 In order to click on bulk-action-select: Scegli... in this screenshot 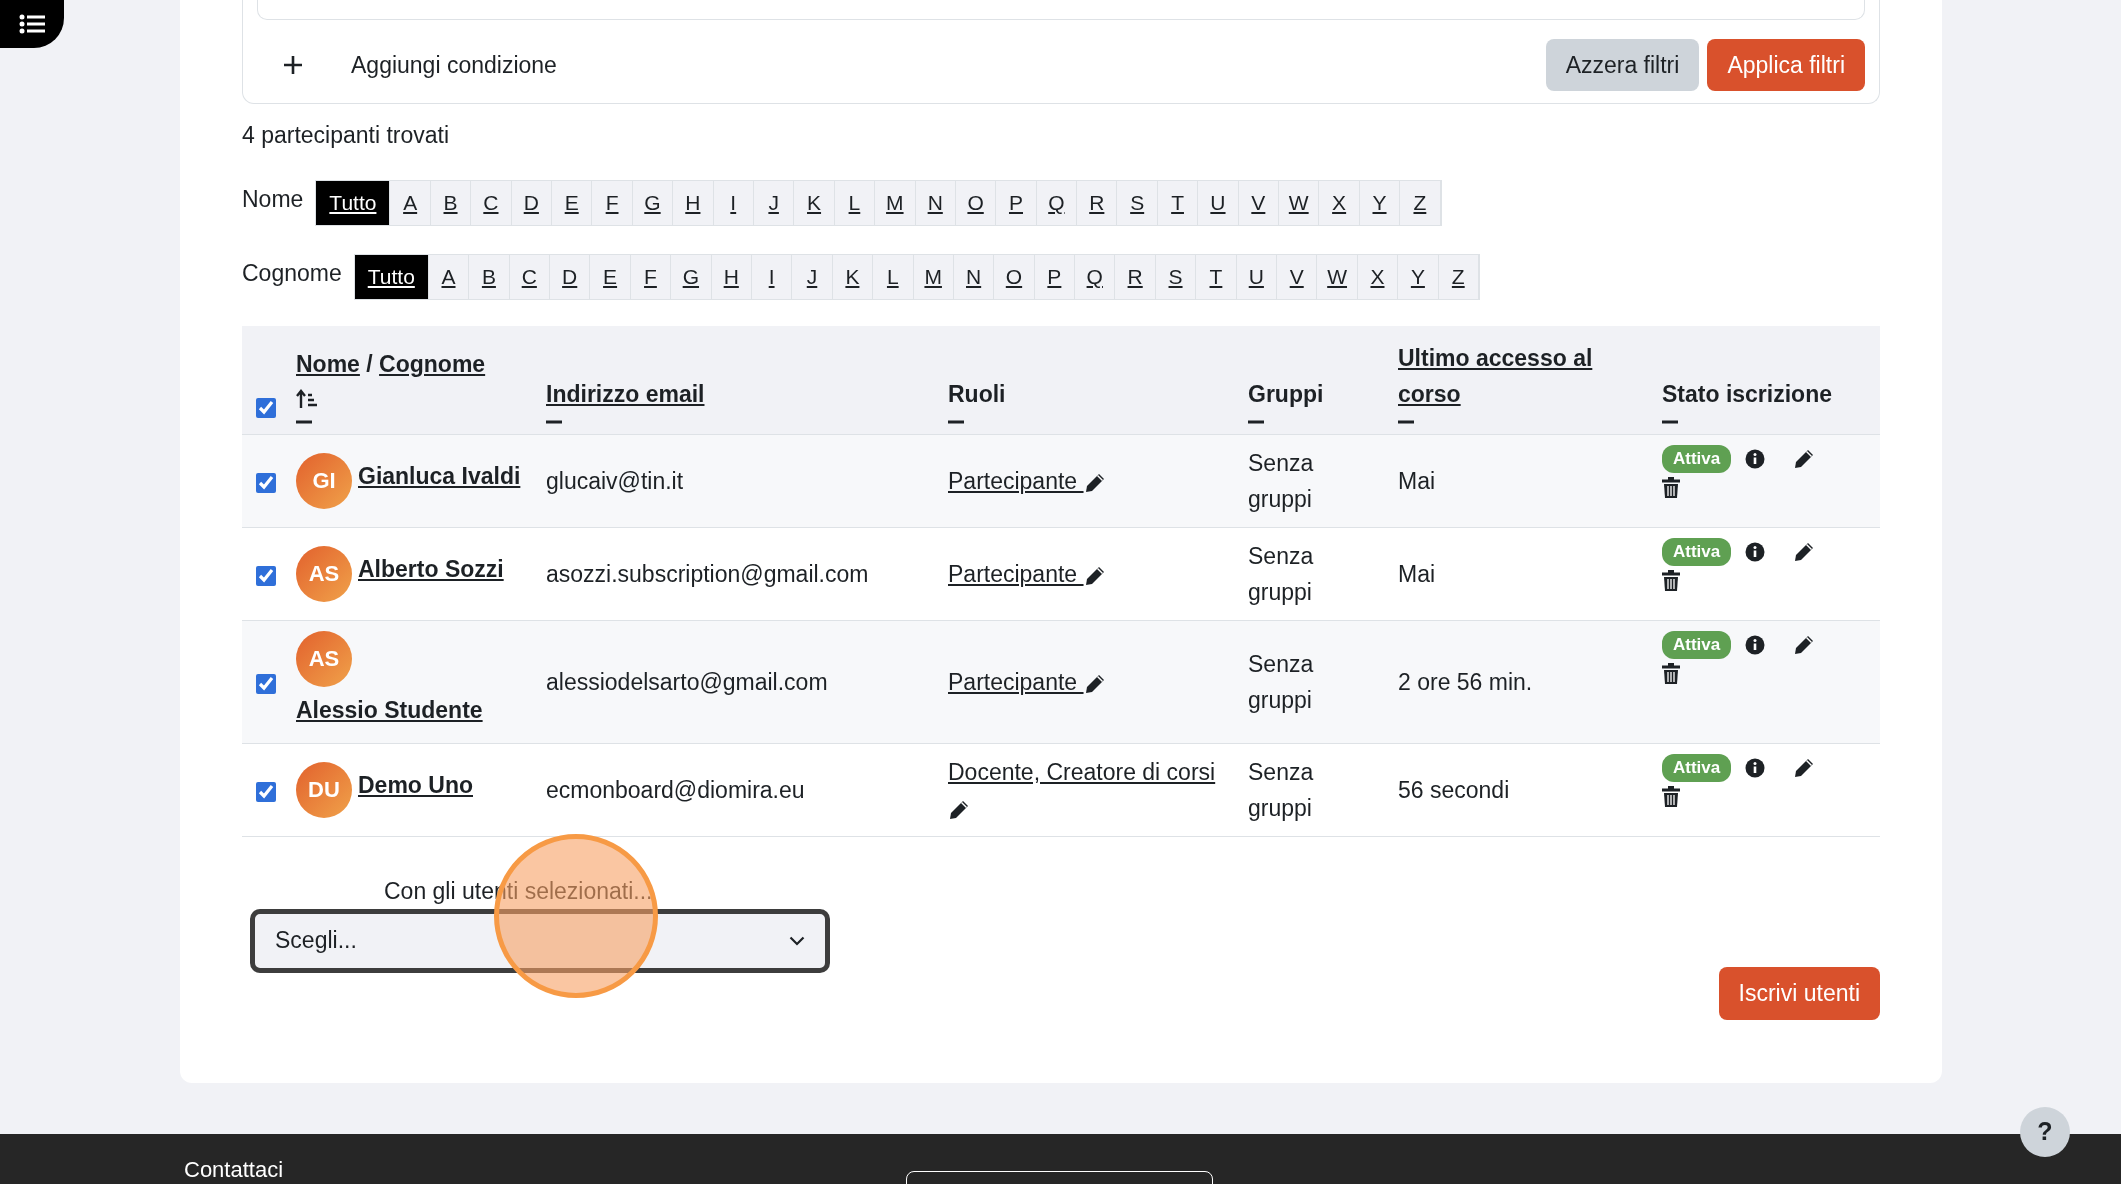, I will do `click(540, 940)`.